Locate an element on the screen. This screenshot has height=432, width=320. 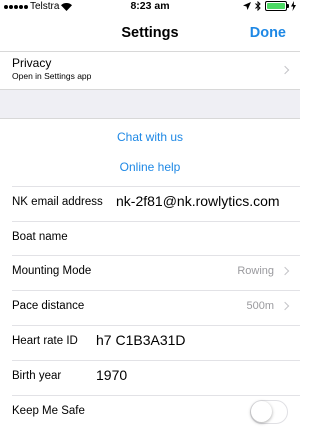
status-bar: Telstra 8:23 am is located at coordinates (150, 7).